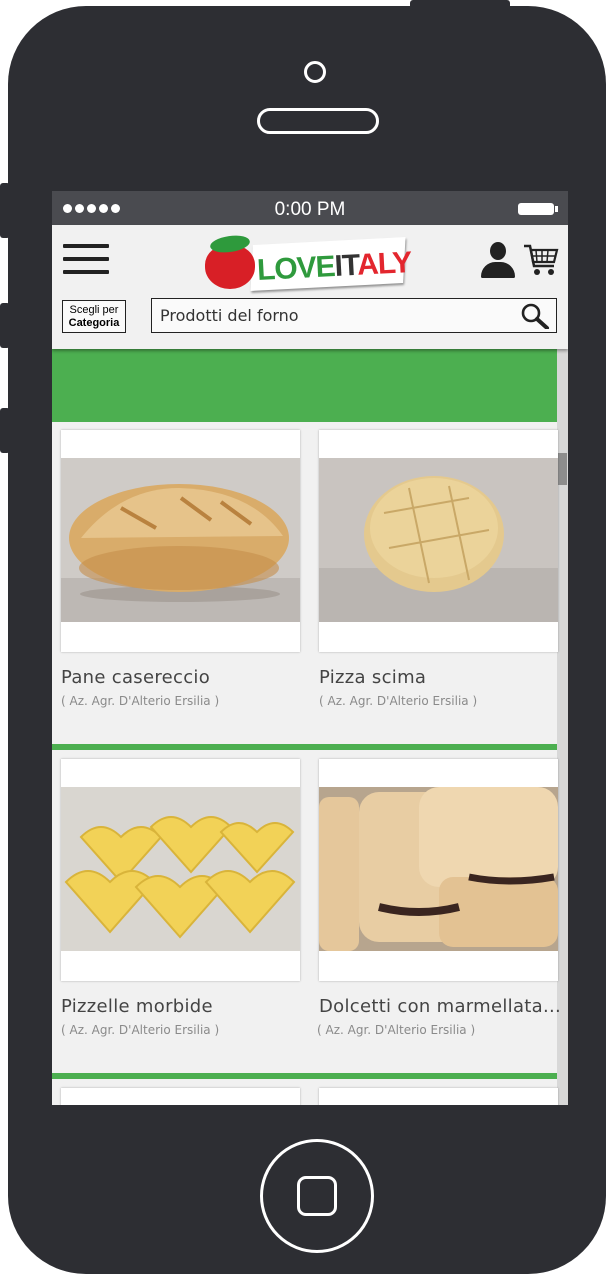 The image size is (611, 1280). I want to click on search-bar, so click(354, 315).